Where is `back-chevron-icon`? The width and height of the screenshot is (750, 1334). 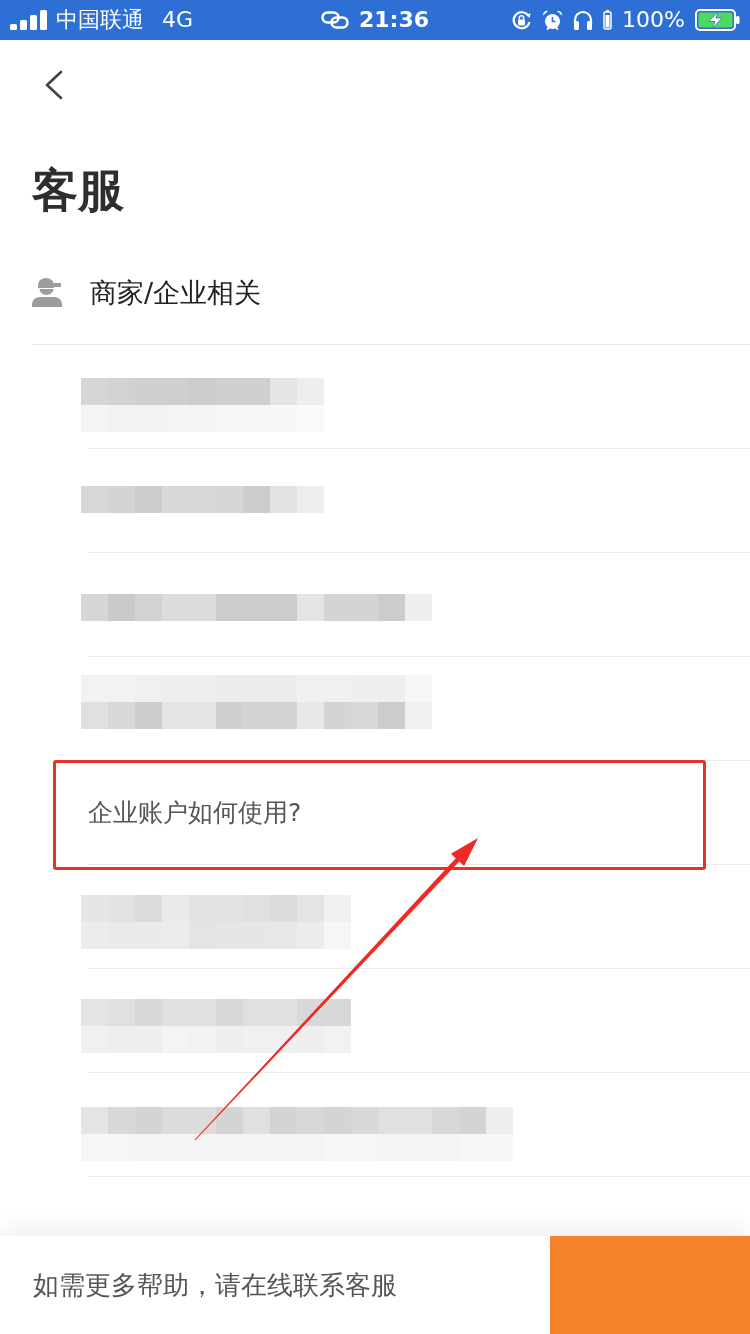
back-chevron-icon is located at coordinates (54, 85).